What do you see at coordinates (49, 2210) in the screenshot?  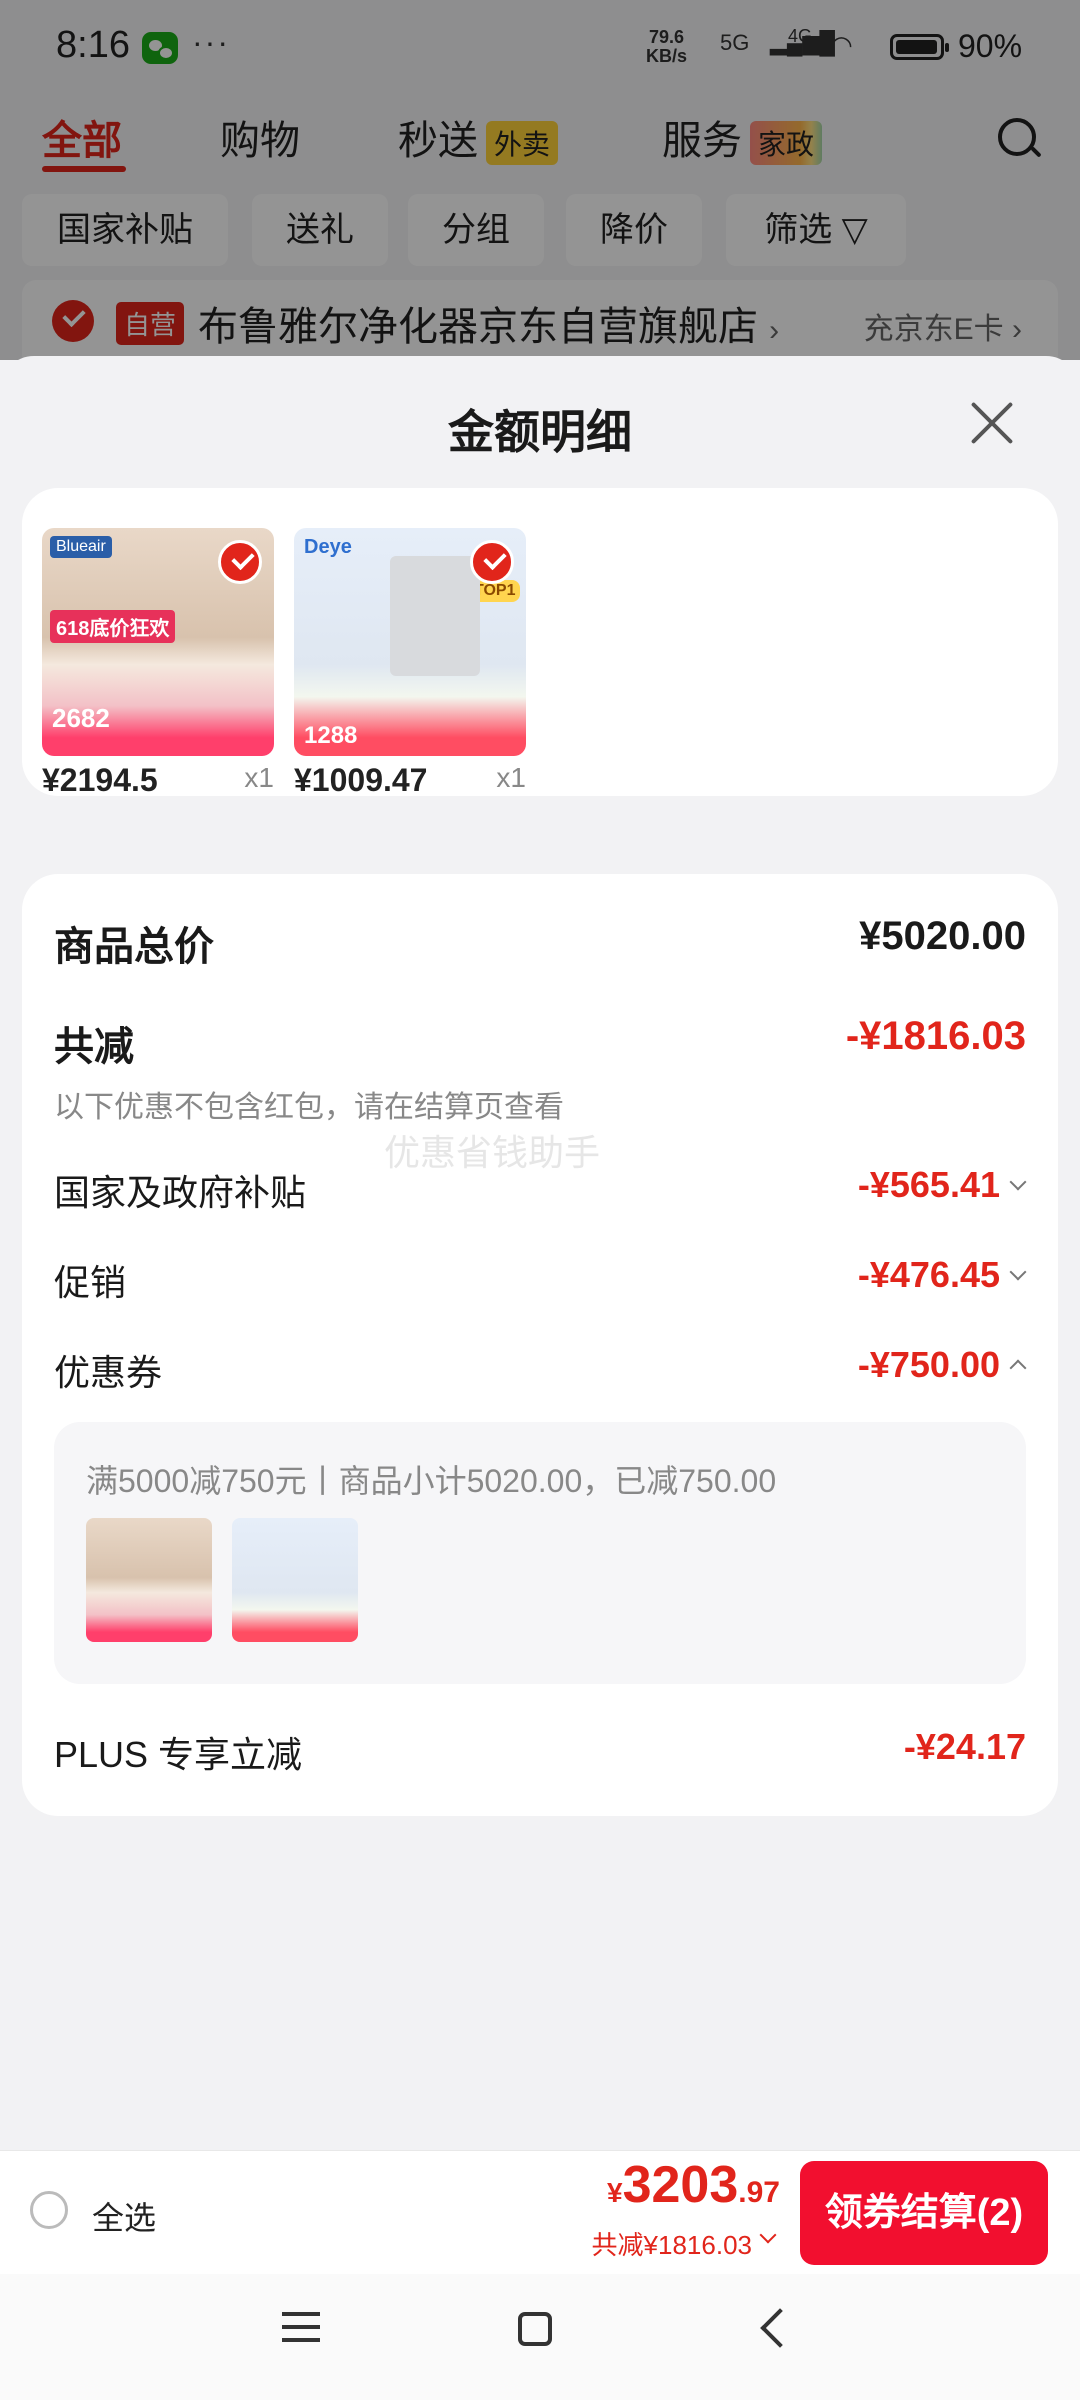 I see `select-all-radio` at bounding box center [49, 2210].